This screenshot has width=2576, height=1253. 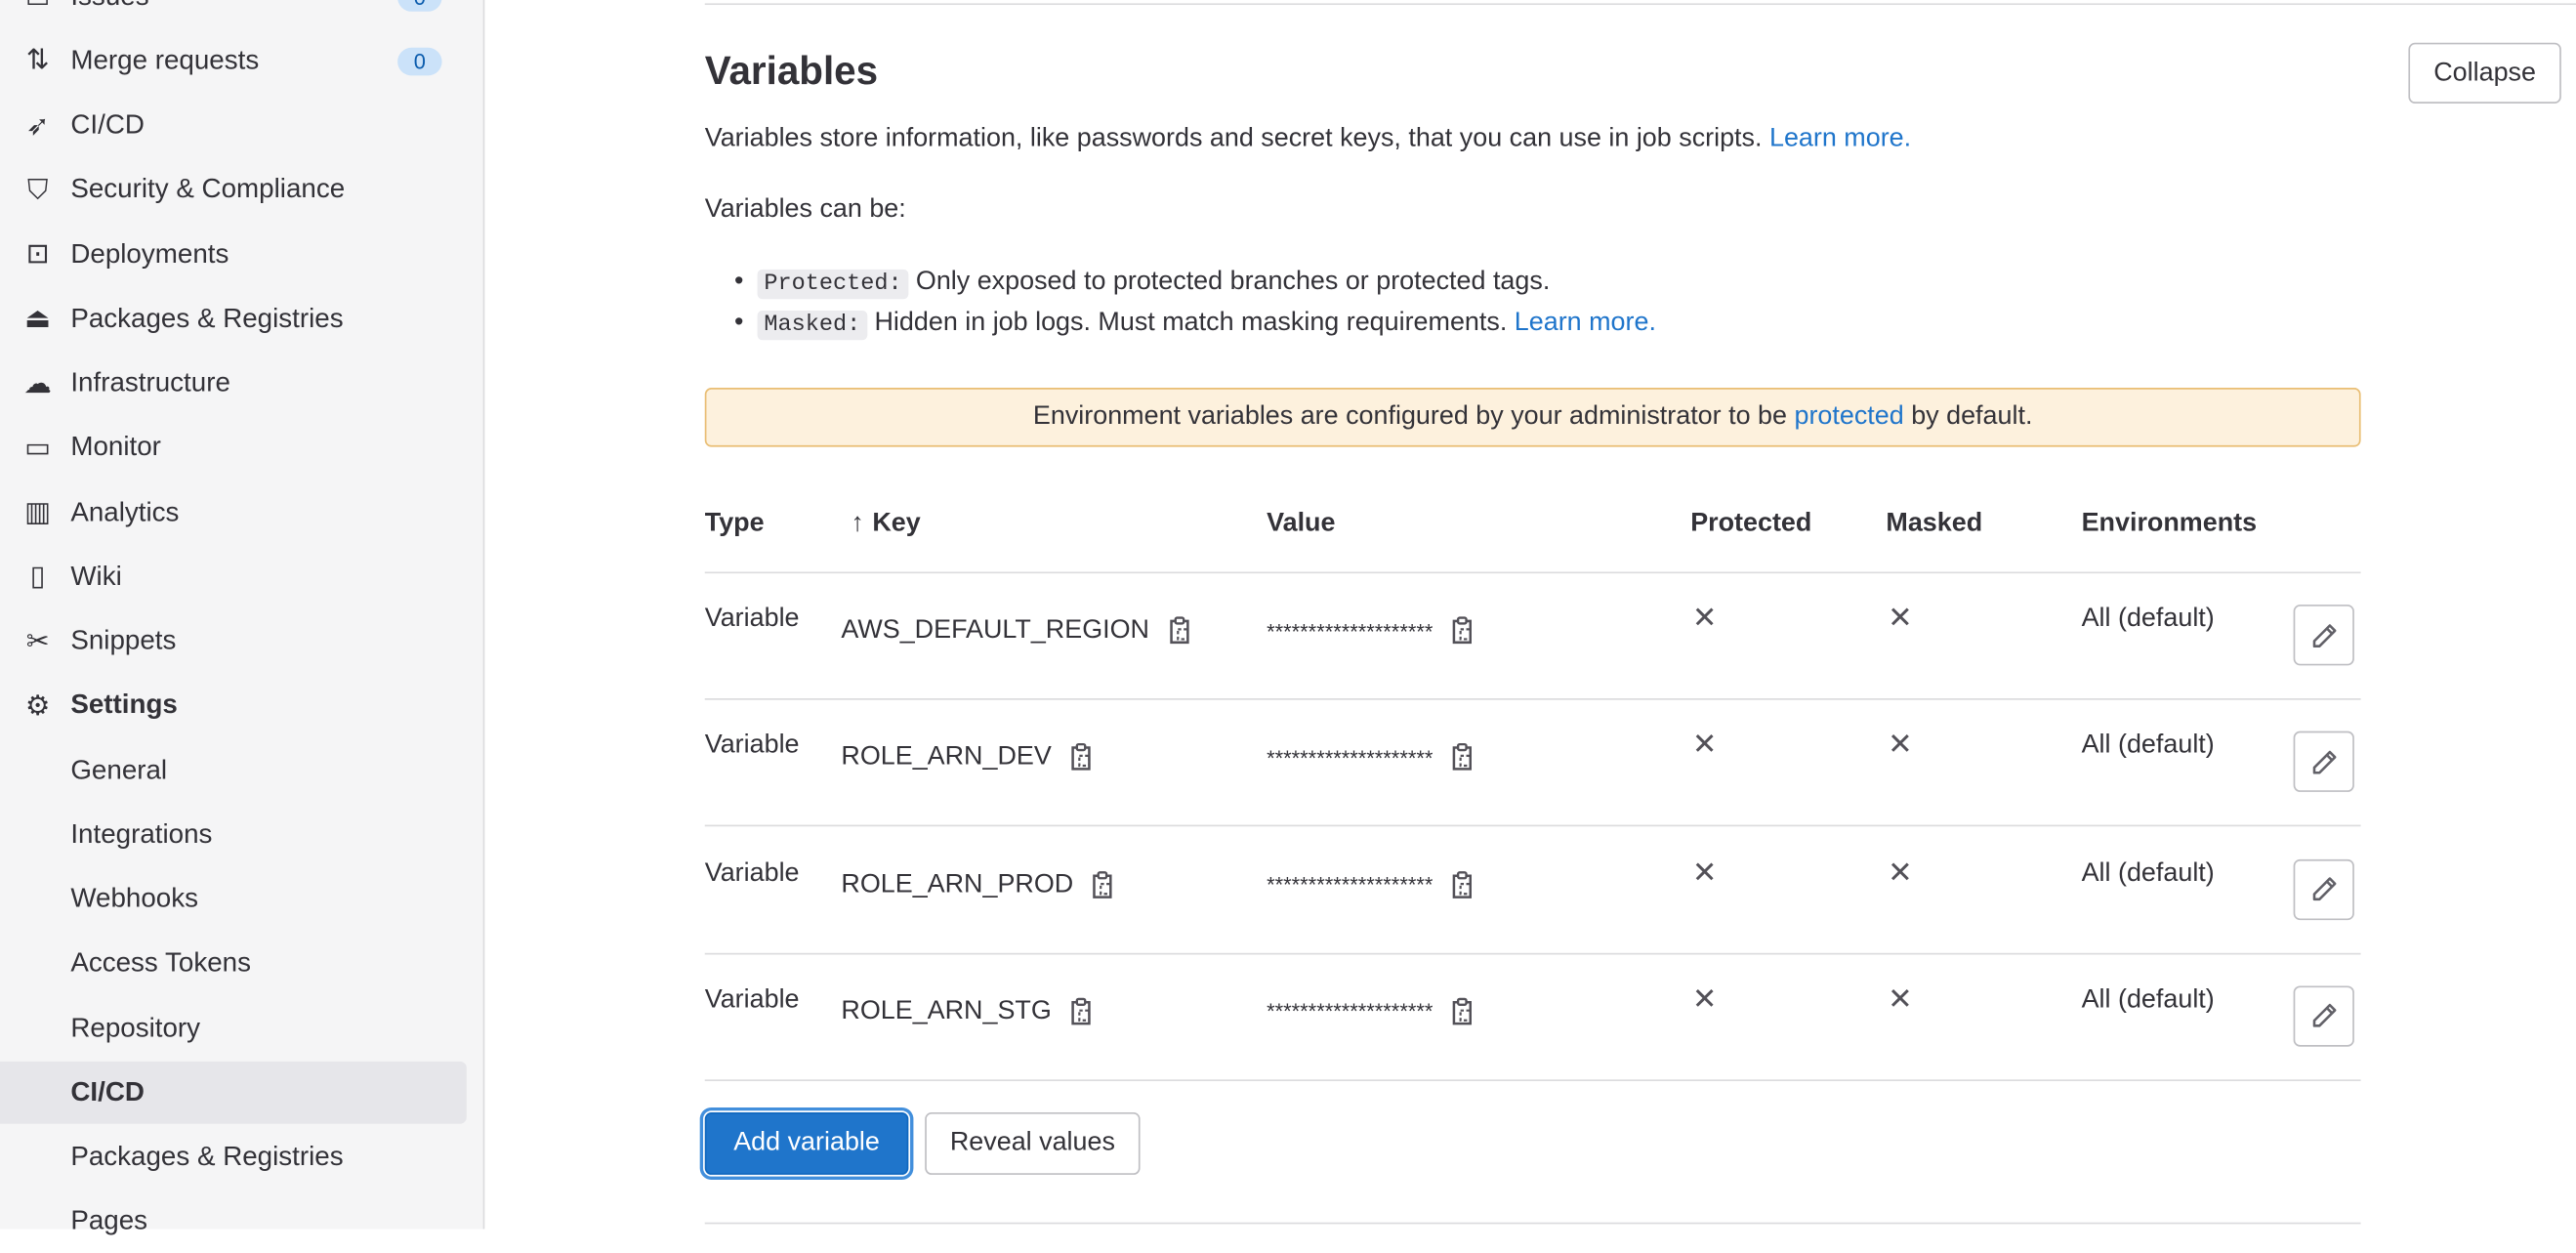 What do you see at coordinates (107, 125) in the screenshot?
I see `sidebar-item-label: CI/CD` at bounding box center [107, 125].